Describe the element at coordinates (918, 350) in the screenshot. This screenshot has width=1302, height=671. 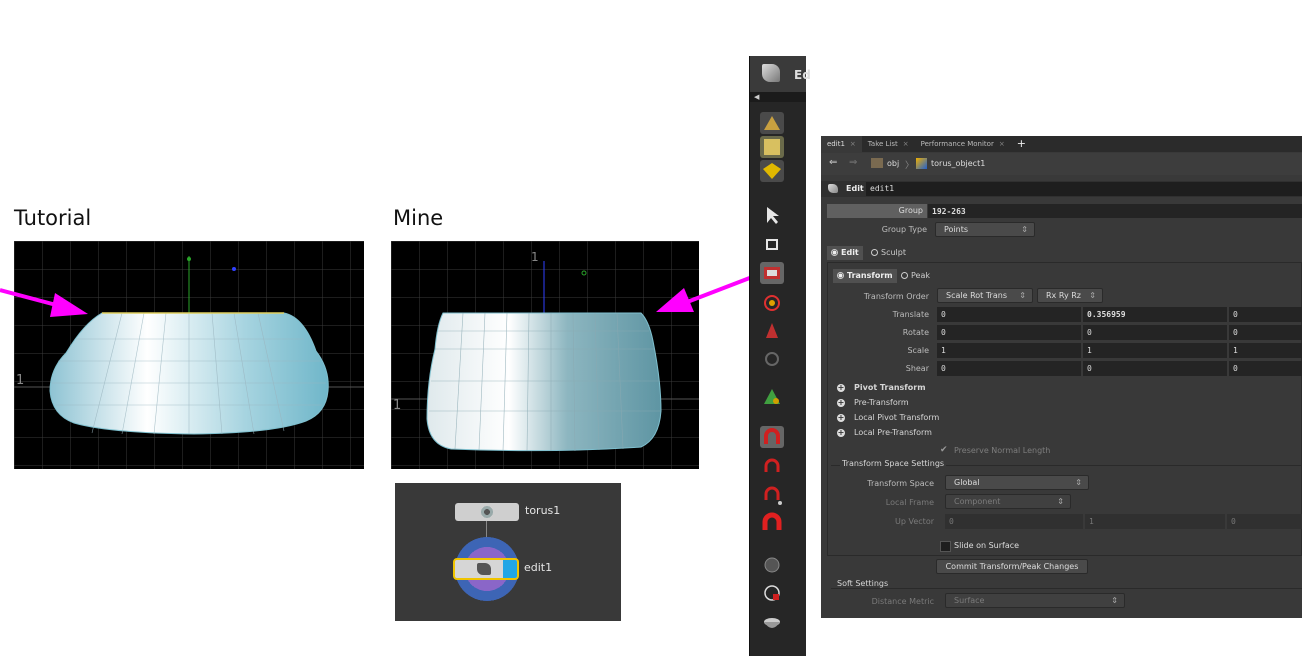
I see `scale-label: Scale` at that location.